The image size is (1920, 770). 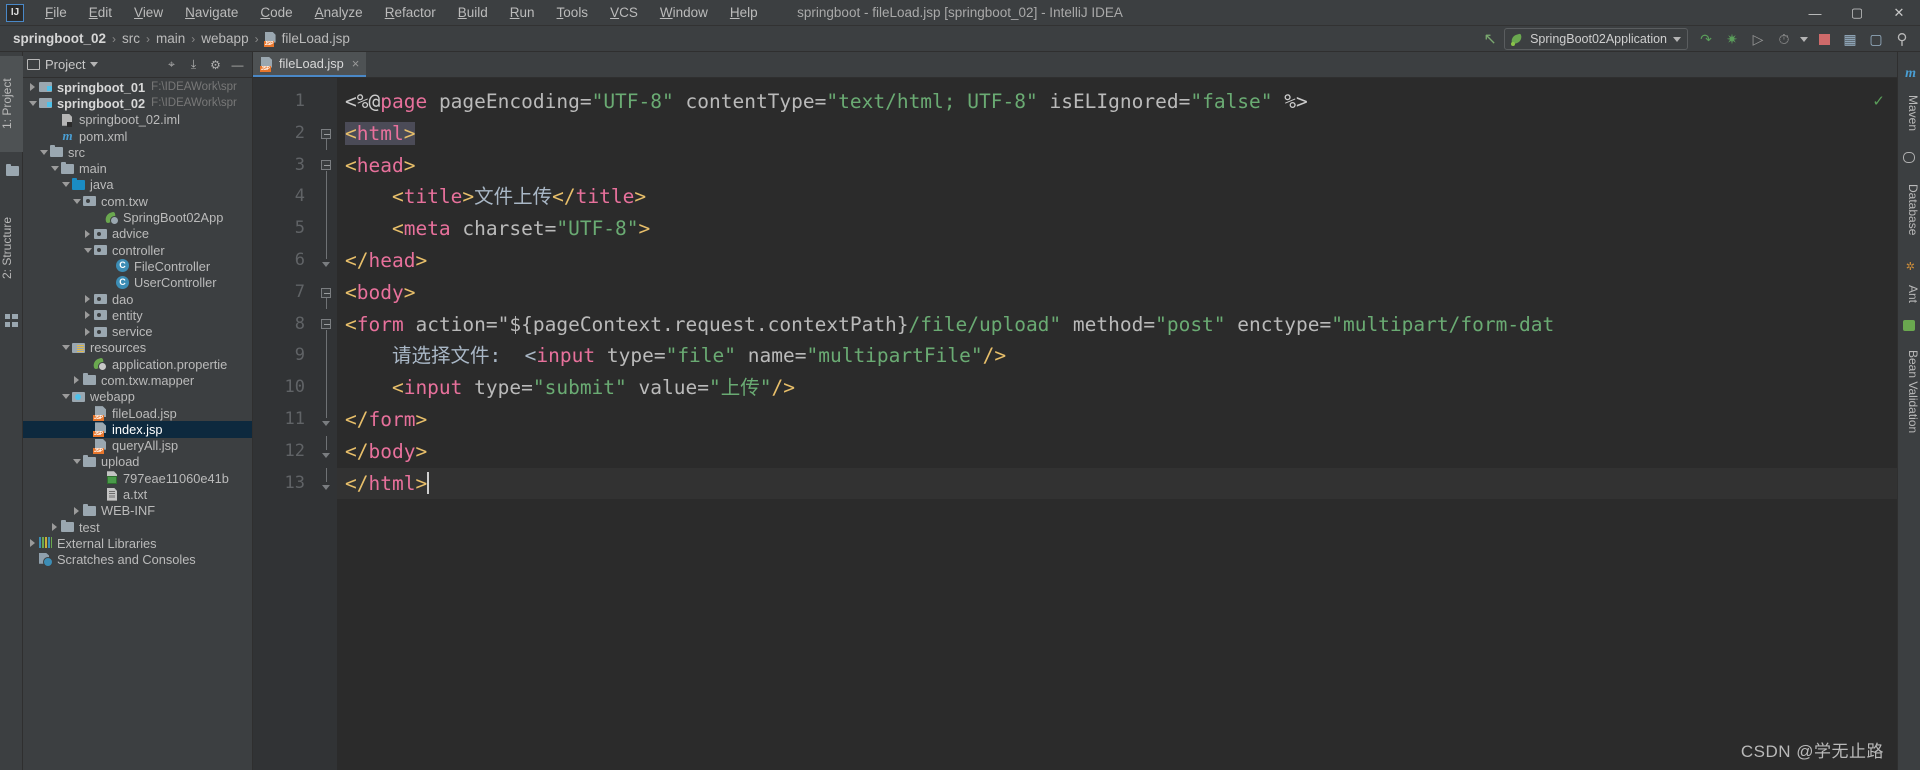 What do you see at coordinates (63, 64) in the screenshot?
I see `project-panel-title-group: Project` at bounding box center [63, 64].